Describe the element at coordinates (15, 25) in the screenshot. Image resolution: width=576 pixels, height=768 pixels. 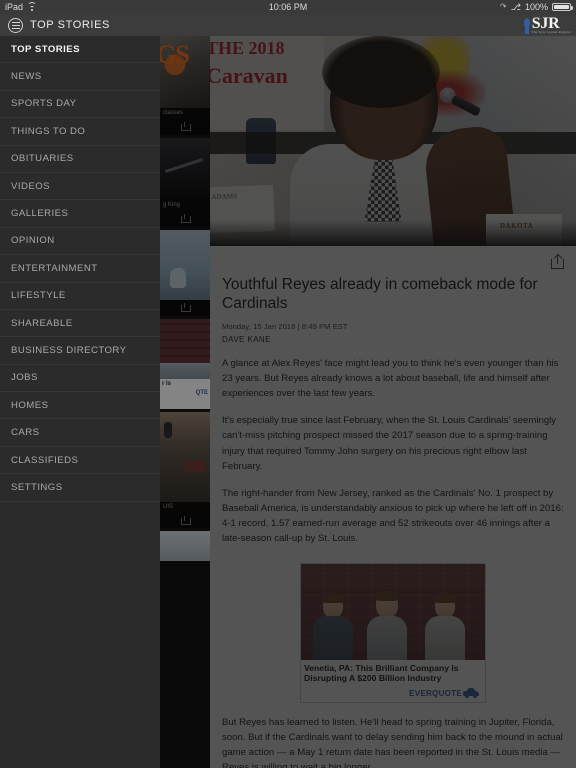
I see `hamburger-menu-icon` at that location.